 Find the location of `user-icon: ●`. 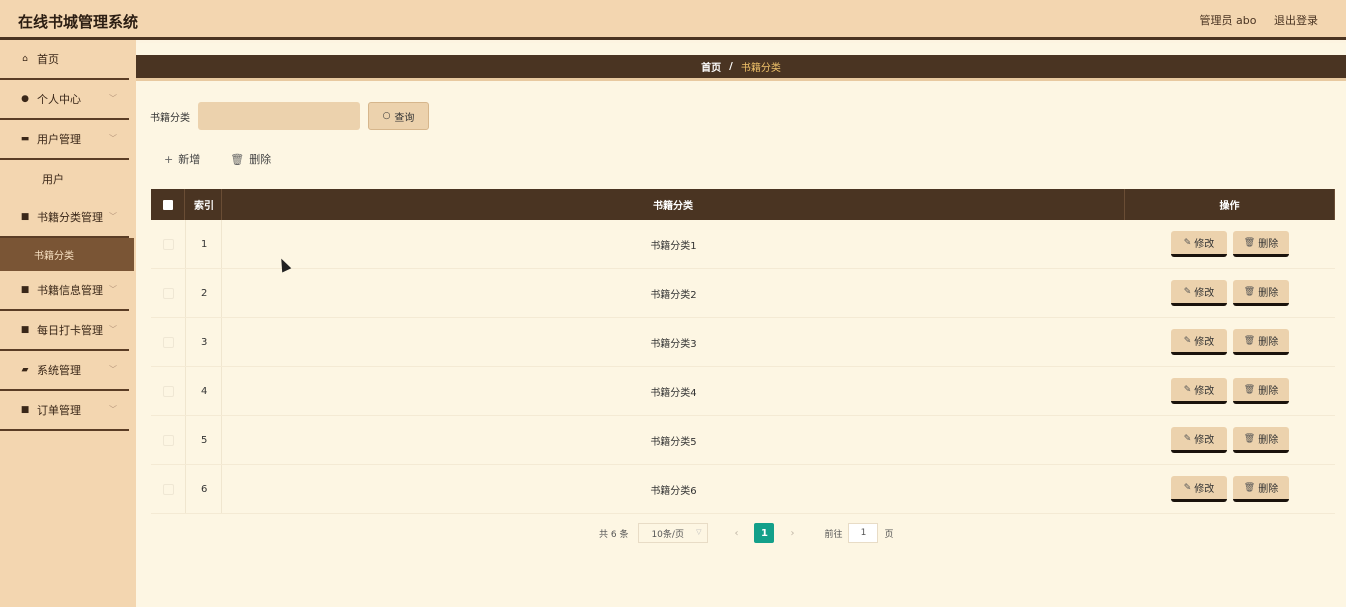

user-icon: ● is located at coordinates (25, 99).